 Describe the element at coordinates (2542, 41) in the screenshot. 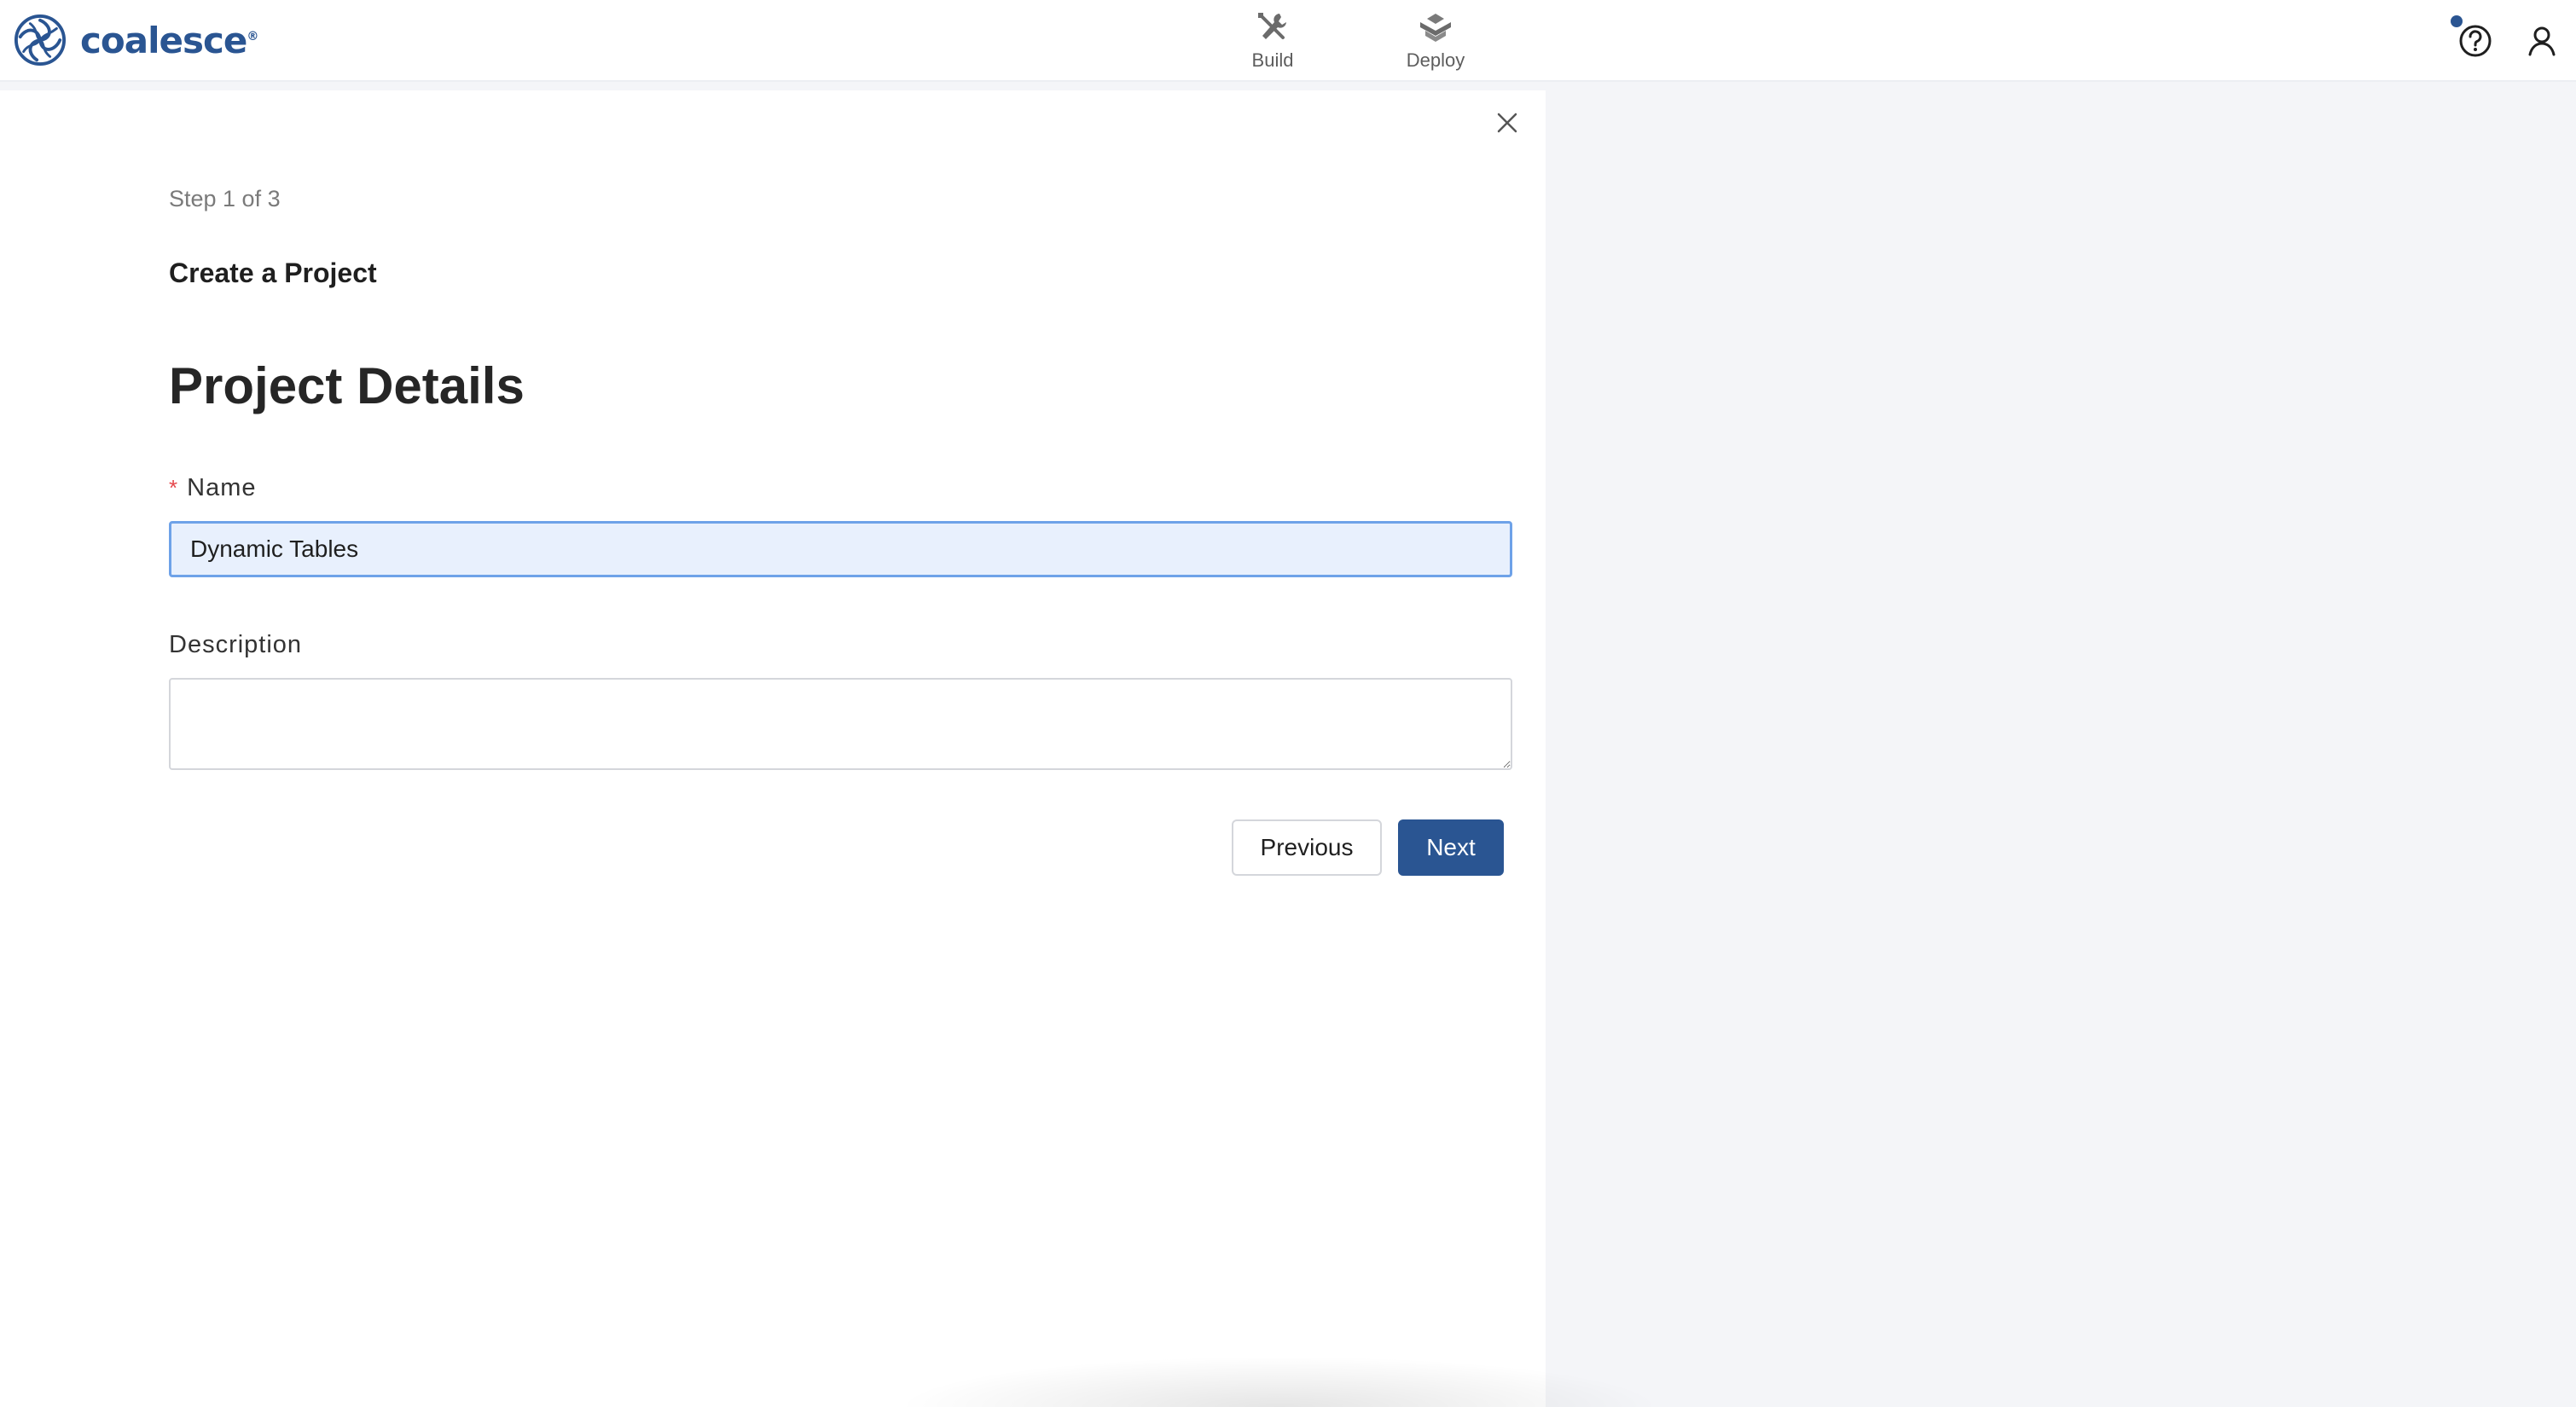

I see `user-icon` at that location.